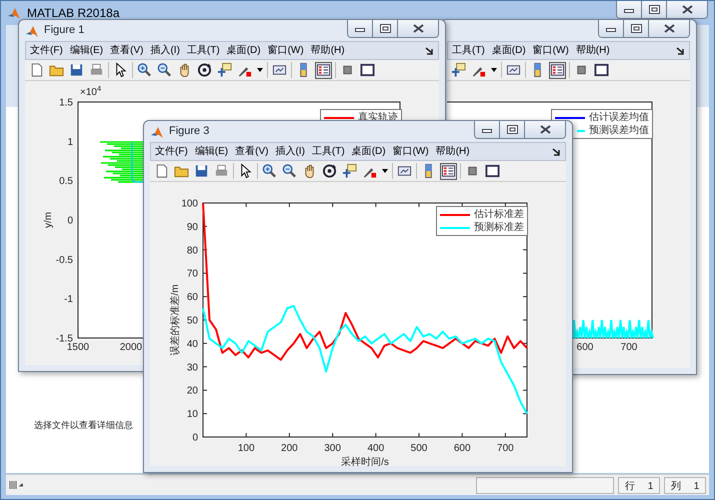 The height and width of the screenshot is (500, 715). I want to click on legend-label: 预测误差均值, so click(619, 131).